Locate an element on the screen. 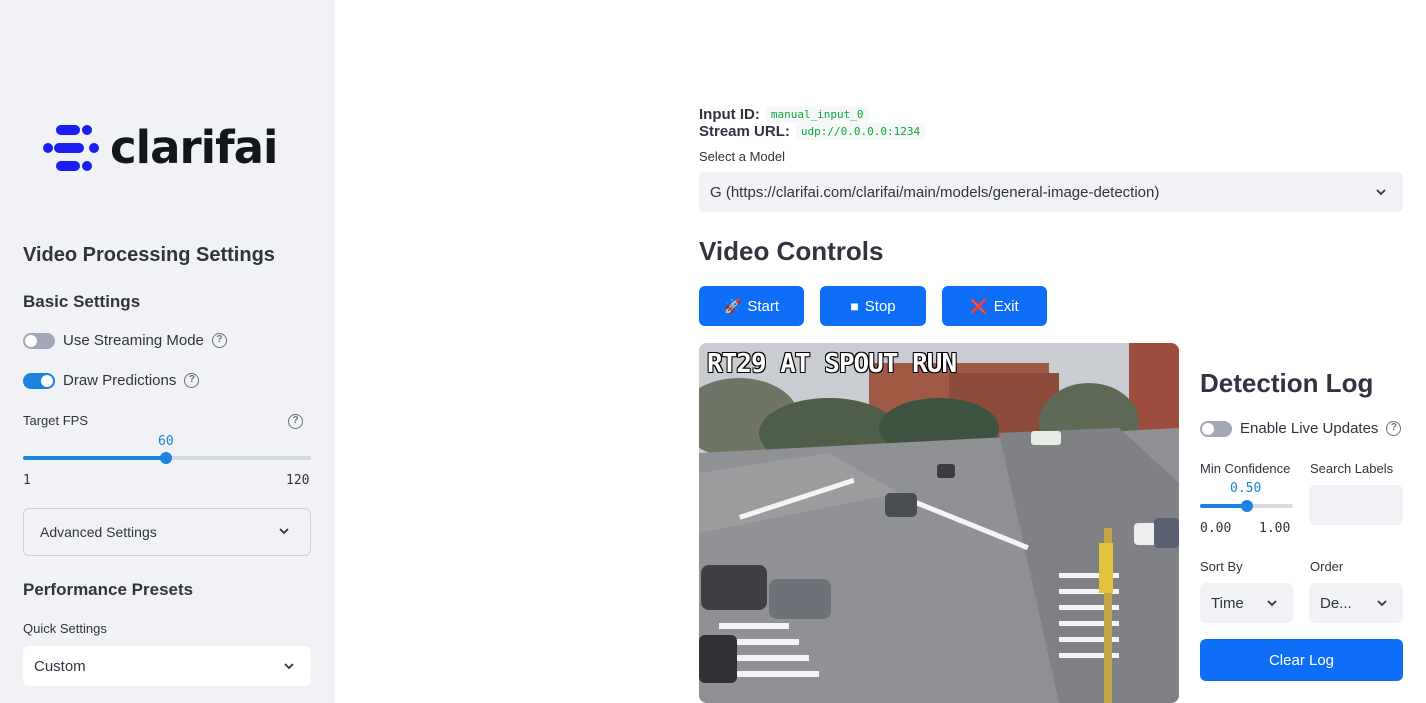 The image size is (1426, 703). advanced-settings-label: Advanced Settings is located at coordinates (98, 532).